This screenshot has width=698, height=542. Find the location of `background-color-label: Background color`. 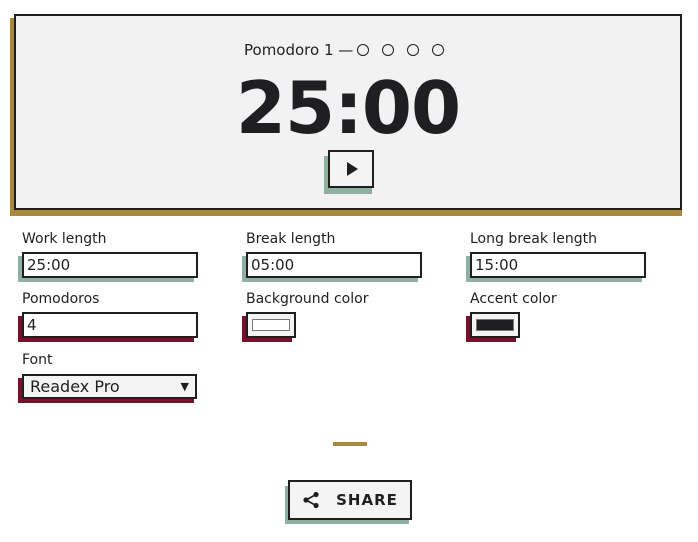

background-color-label: Background color is located at coordinates (307, 299).